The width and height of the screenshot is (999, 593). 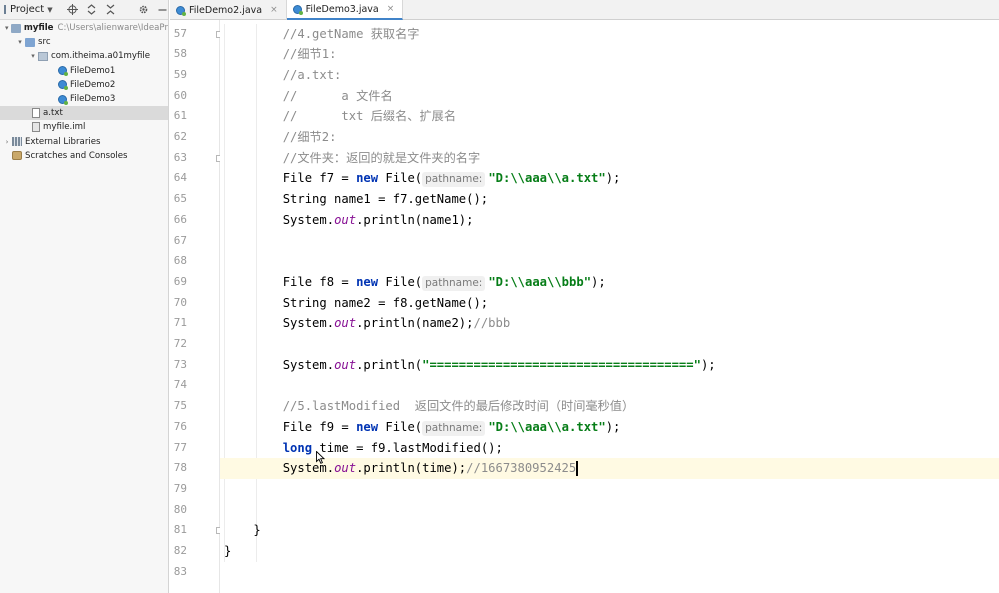 What do you see at coordinates (84, 142) in the screenshot?
I see `tree-item-external-libraries: › External Libraries` at bounding box center [84, 142].